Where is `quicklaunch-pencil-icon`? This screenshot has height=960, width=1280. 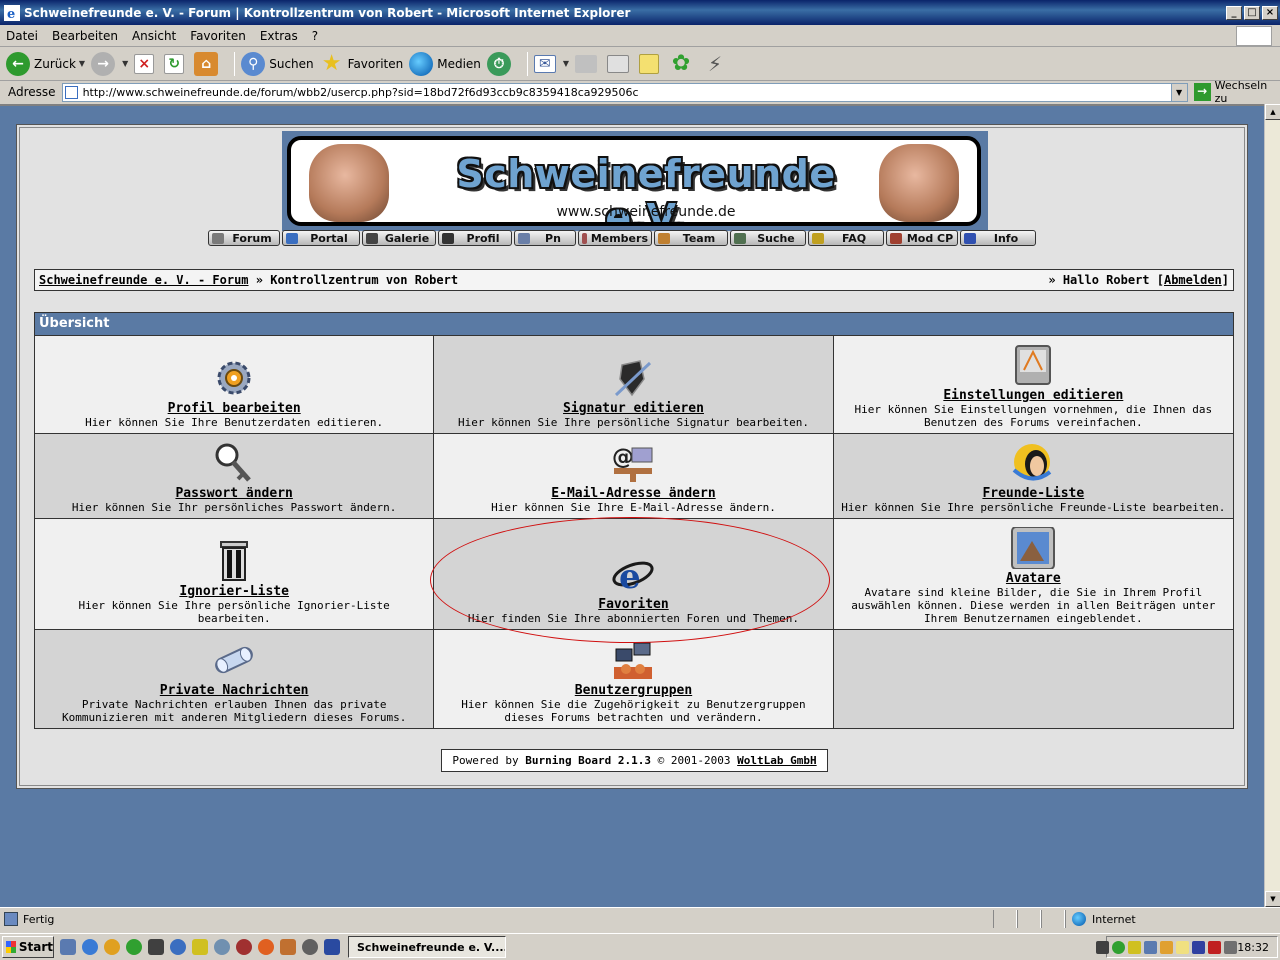 quicklaunch-pencil-icon is located at coordinates (200, 947).